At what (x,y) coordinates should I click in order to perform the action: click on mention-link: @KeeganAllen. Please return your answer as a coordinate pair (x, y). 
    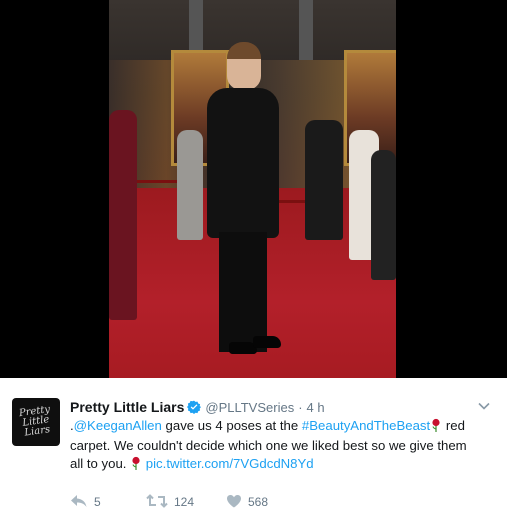
    Looking at the image, I should click on (118, 425).